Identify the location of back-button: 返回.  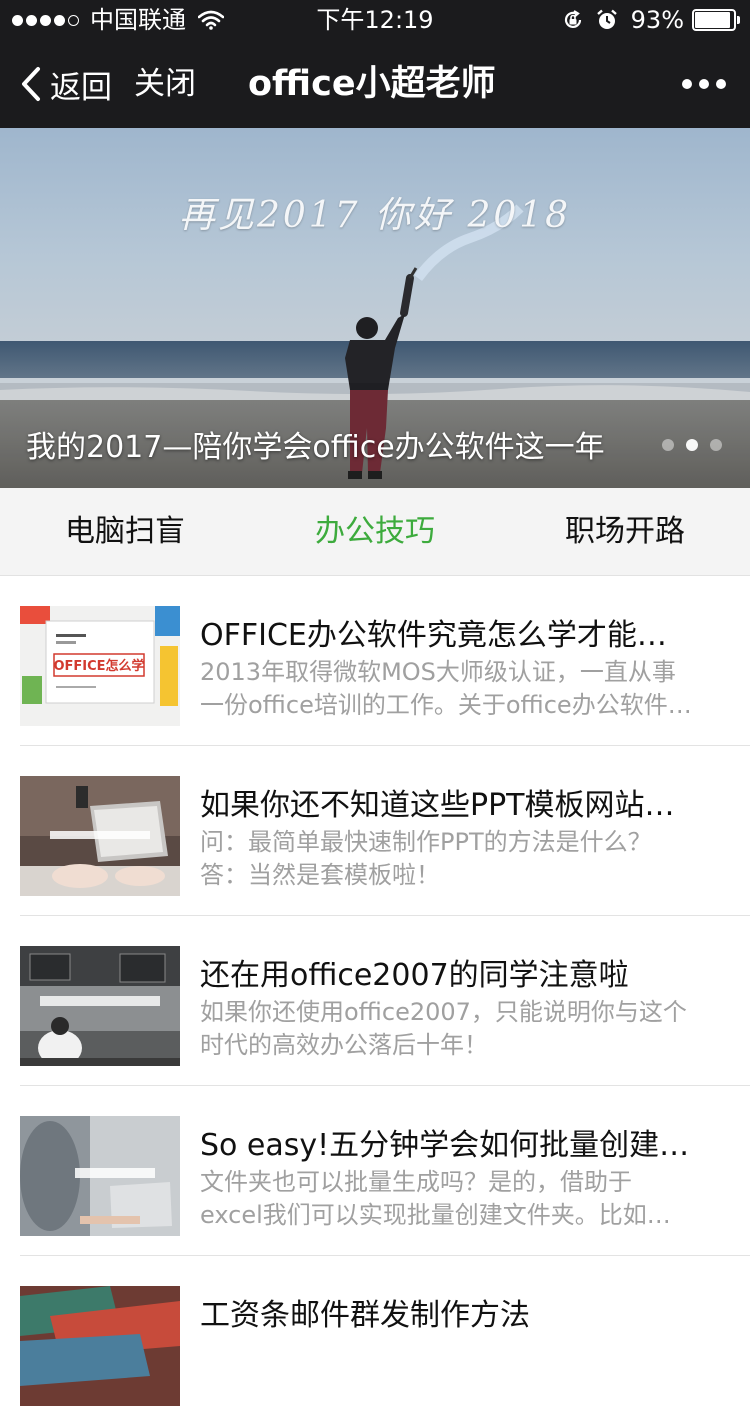
(65, 84).